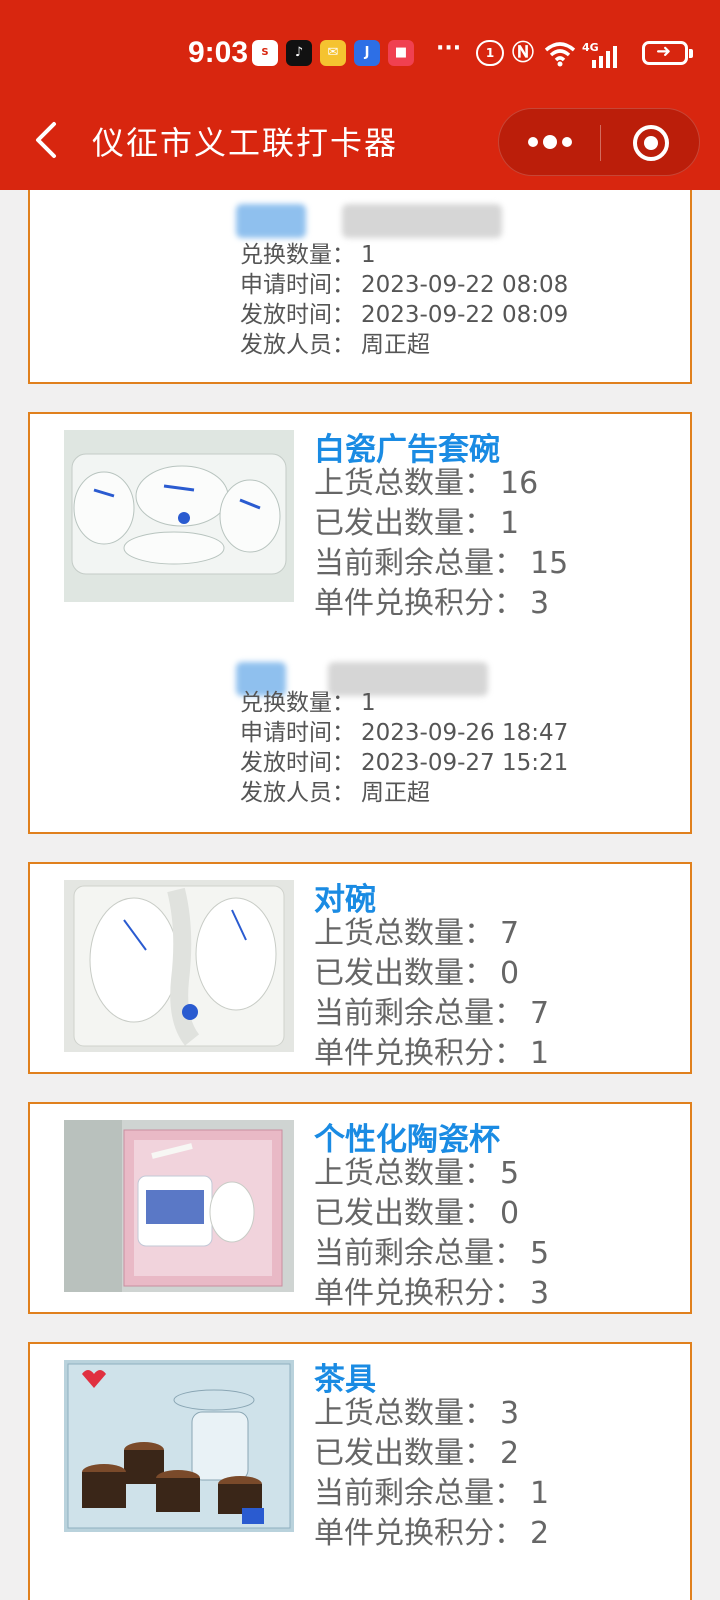 The width and height of the screenshot is (720, 1600). I want to click on item-card: 茶具 上货总数量： 3 已发出数量： 2 当前剩余总量： 1 单件兑换积分： 2, so click(360, 1471).